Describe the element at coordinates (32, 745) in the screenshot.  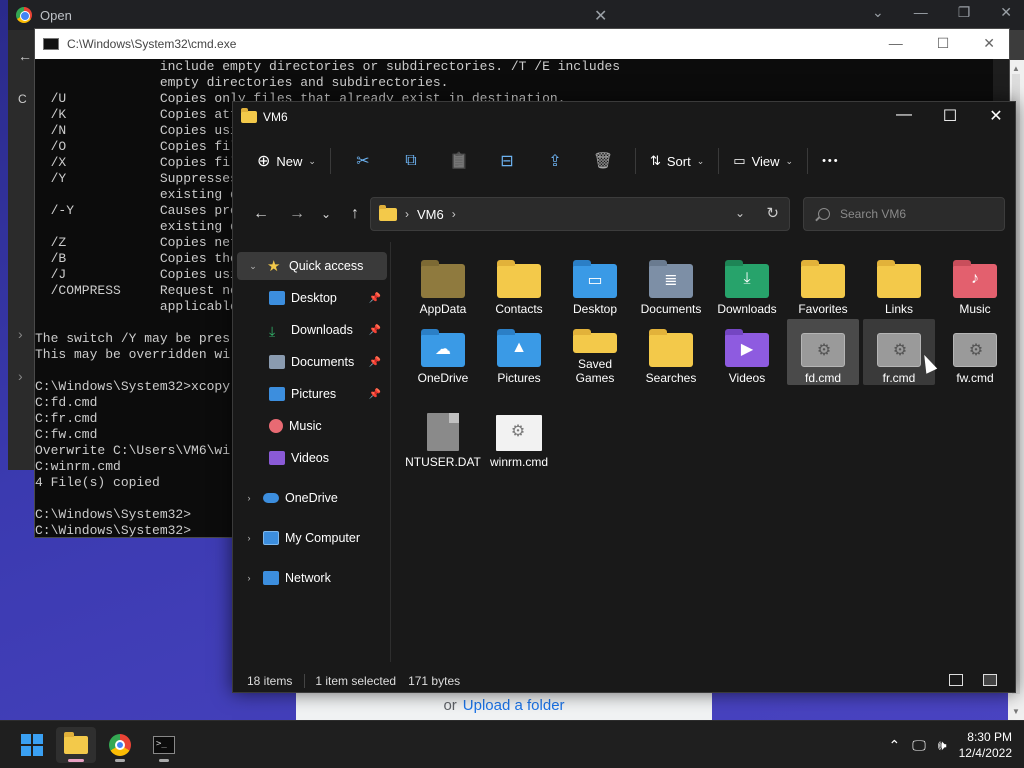
I see `start-button` at that location.